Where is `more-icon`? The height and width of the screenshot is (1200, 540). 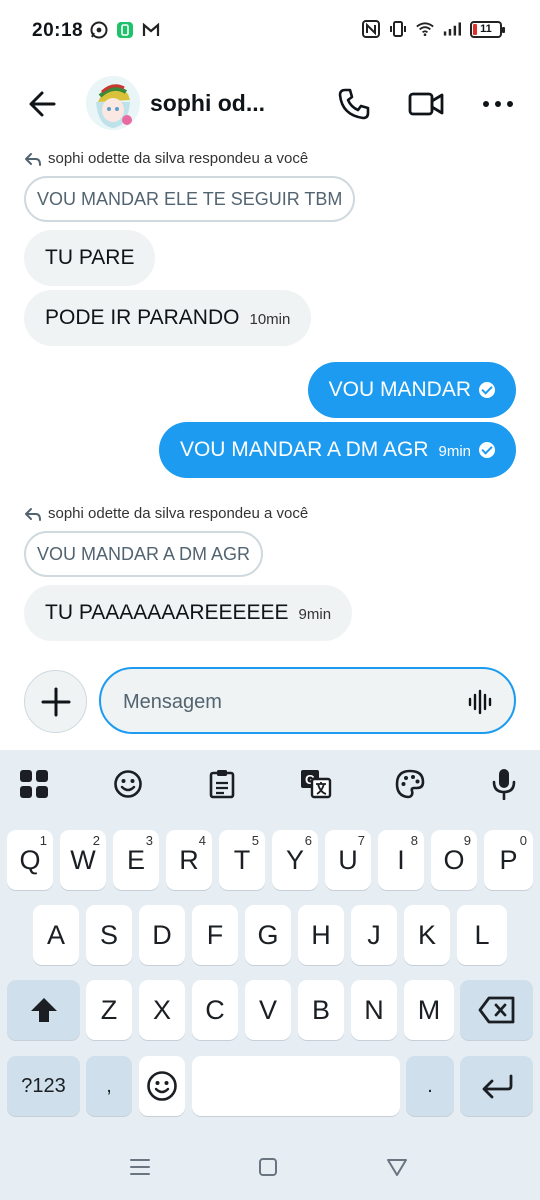
more-icon is located at coordinates (498, 104).